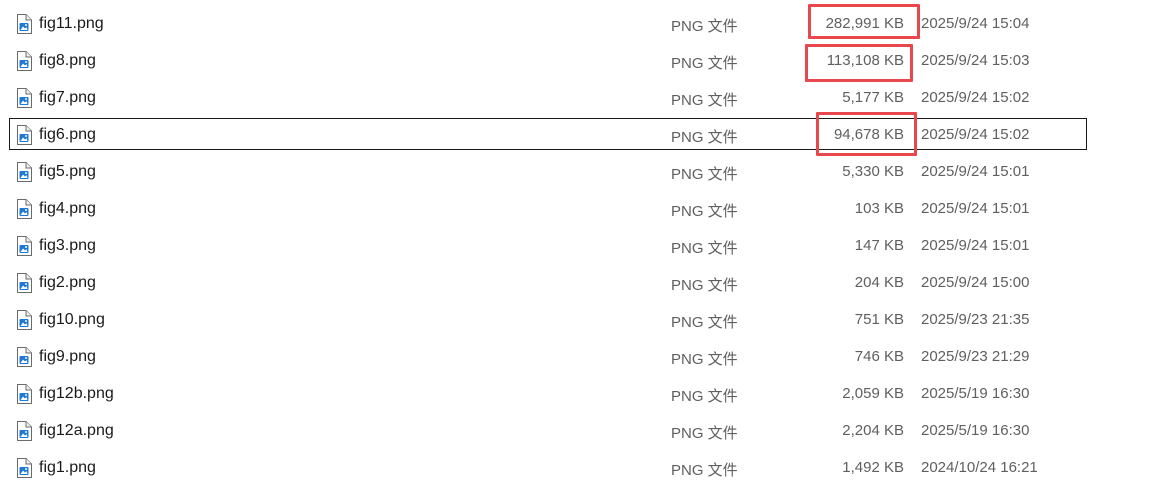  Describe the element at coordinates (585, 283) in the screenshot. I see `file-row: fig2.png PNG 文件 204 KB 2025/9/24 15:00` at that location.